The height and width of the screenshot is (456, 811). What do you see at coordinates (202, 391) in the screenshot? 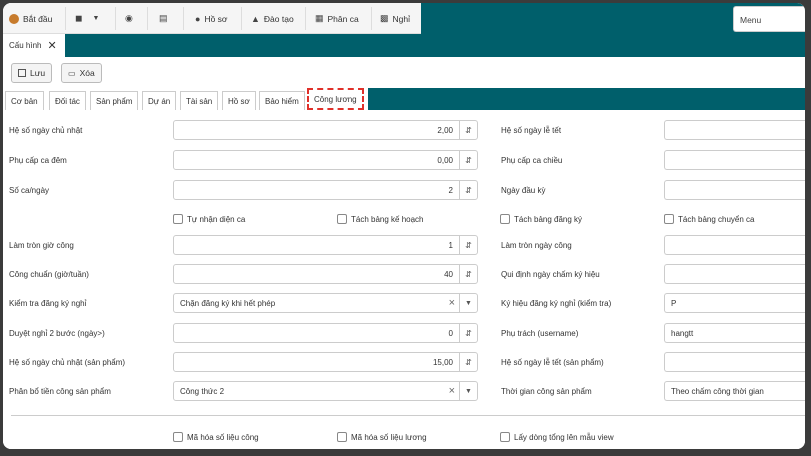
I see `field-value: Công thức 2` at bounding box center [202, 391].